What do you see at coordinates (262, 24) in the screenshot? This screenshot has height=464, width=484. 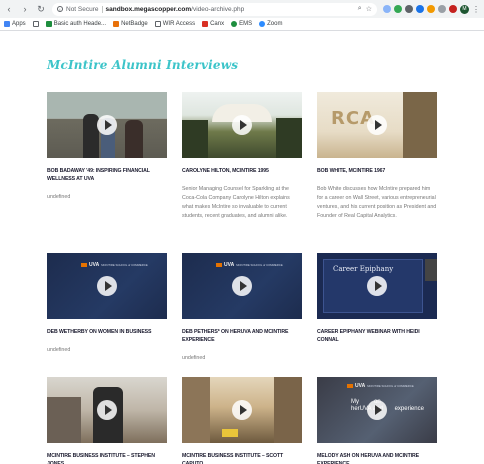 I see `zoom-icon` at bounding box center [262, 24].